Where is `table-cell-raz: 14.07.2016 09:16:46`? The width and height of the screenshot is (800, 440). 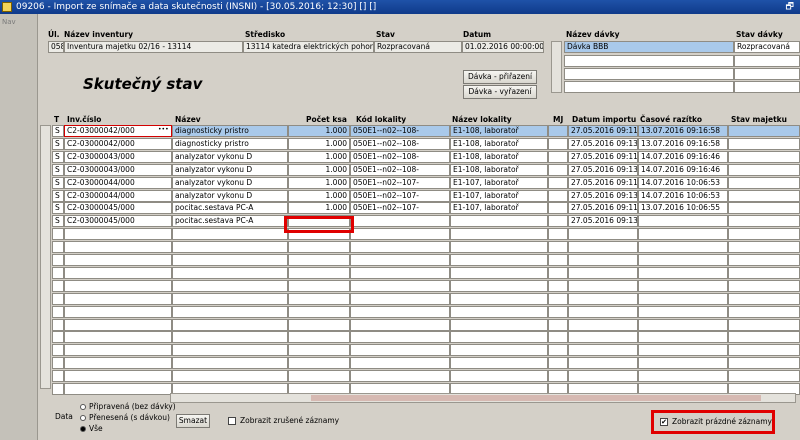
table-cell-raz: 14.07.2016 09:16:46 is located at coordinates (683, 156).